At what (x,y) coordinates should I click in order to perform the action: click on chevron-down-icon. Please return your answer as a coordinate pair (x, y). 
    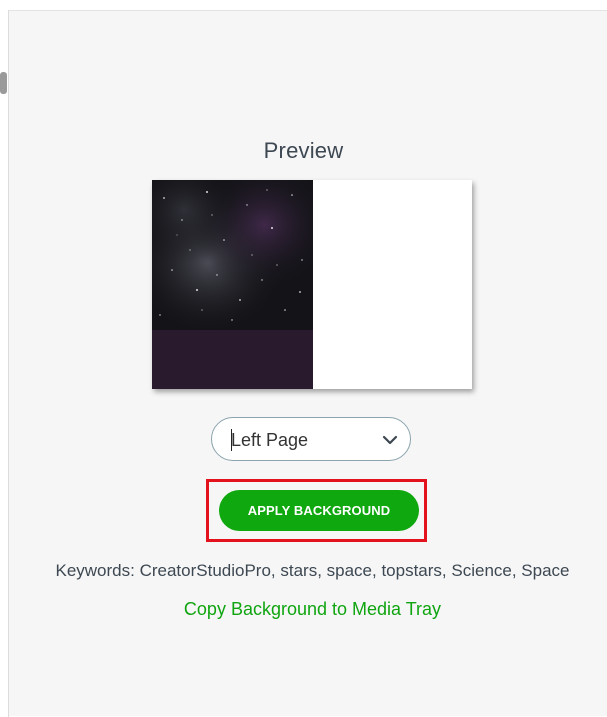
    Looking at the image, I should click on (390, 440).